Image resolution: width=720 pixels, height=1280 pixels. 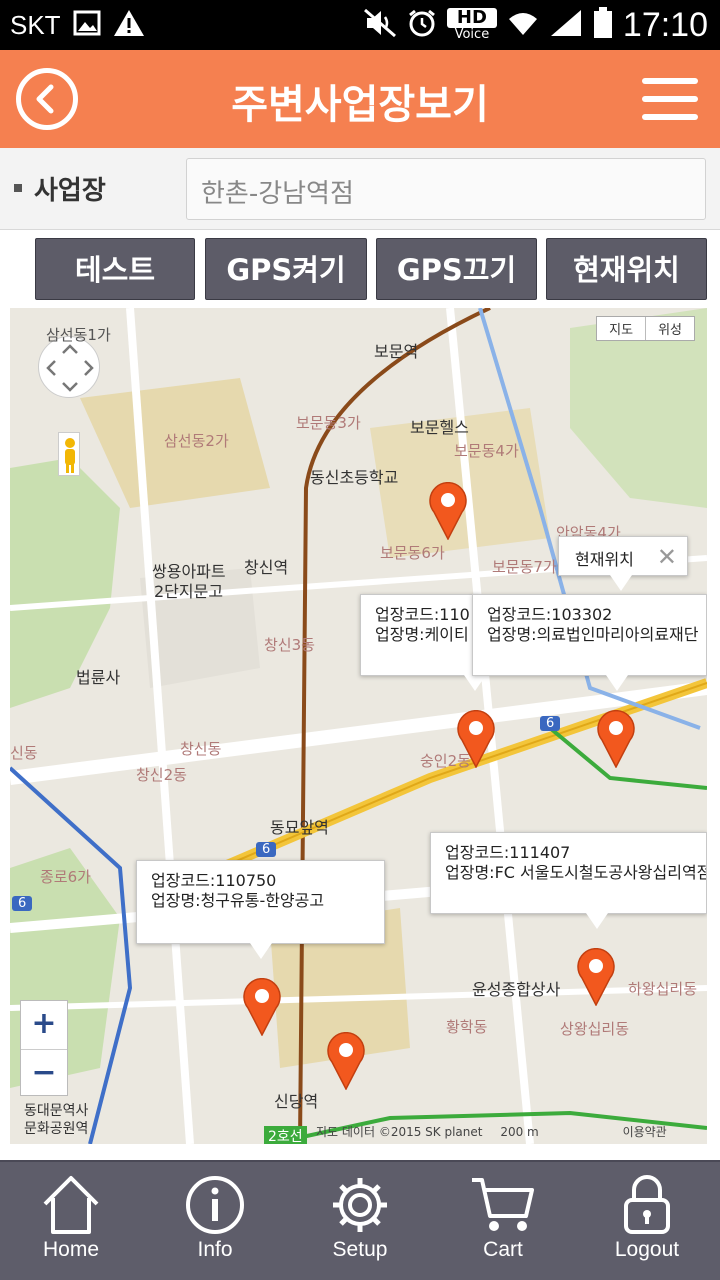 I want to click on nav-home: Home, so click(x=71, y=1218).